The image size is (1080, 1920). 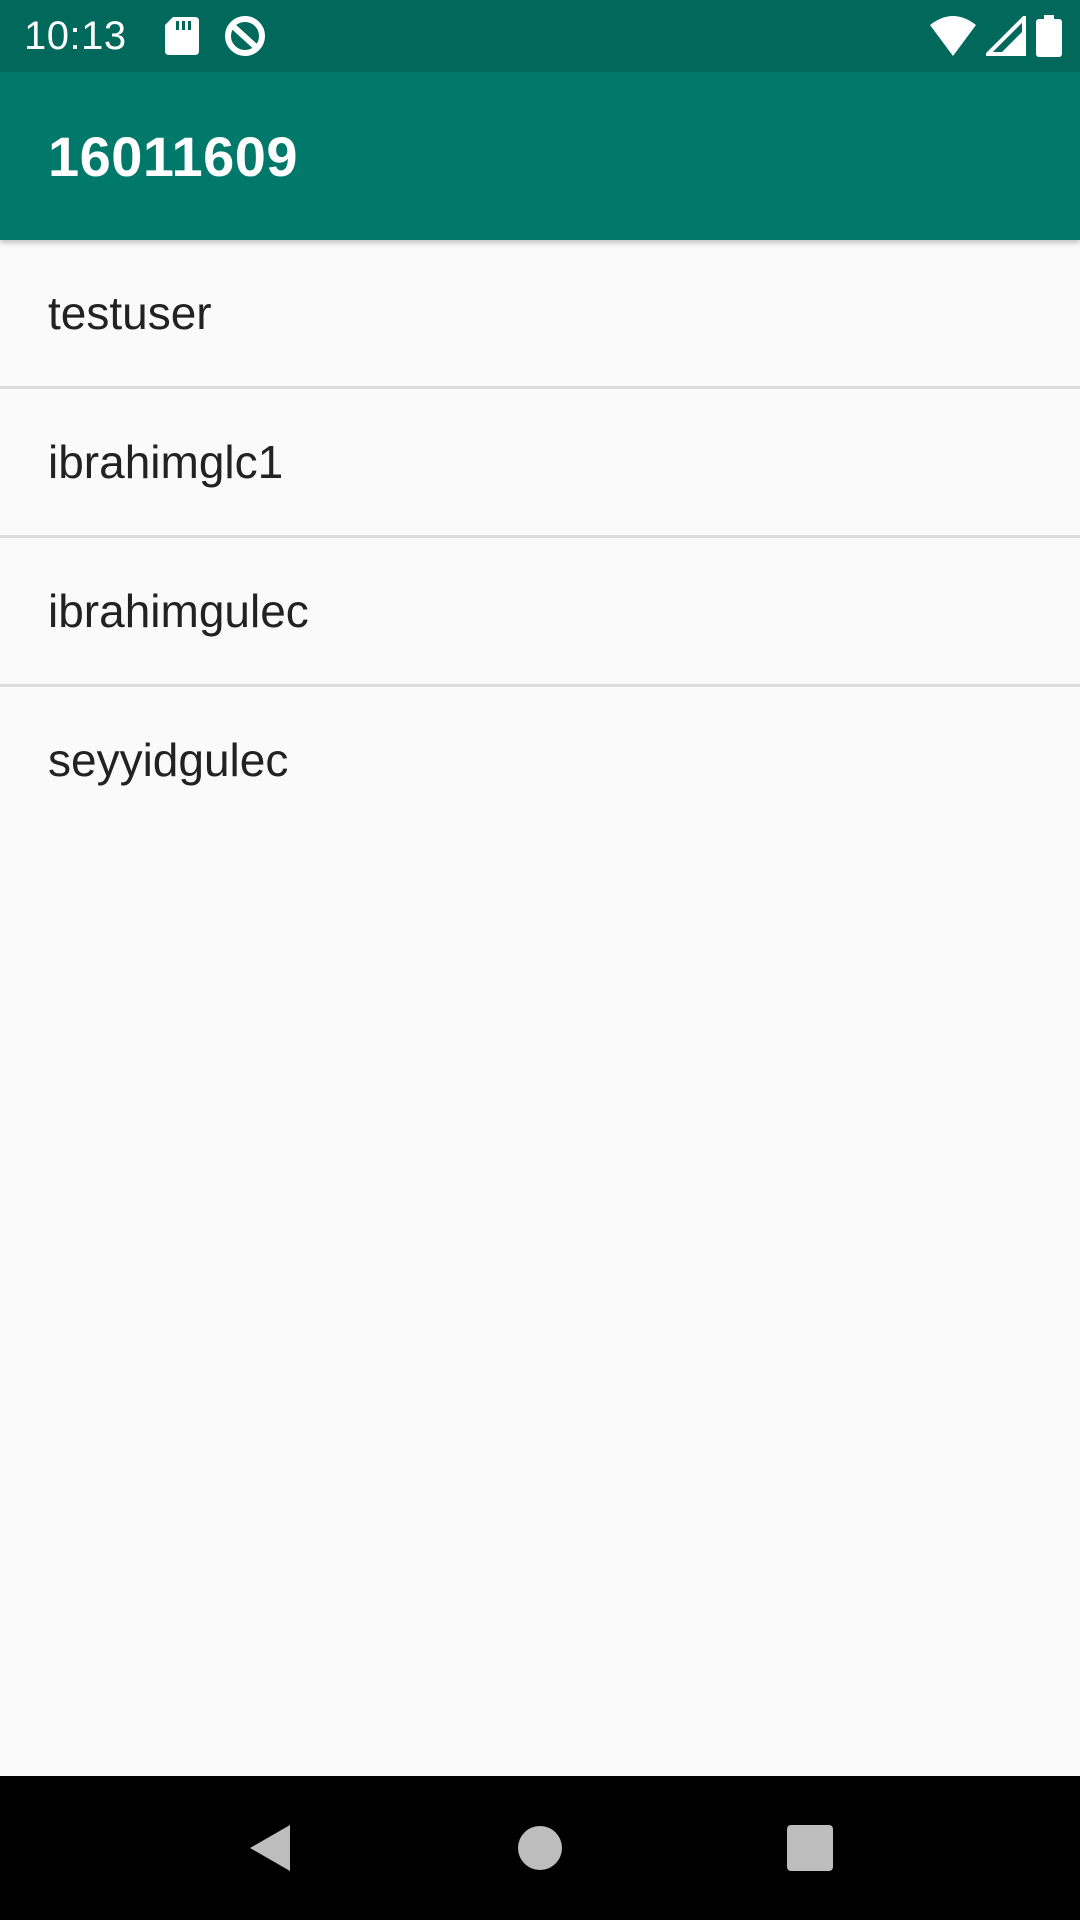 I want to click on recents-icon, so click(x=810, y=1848).